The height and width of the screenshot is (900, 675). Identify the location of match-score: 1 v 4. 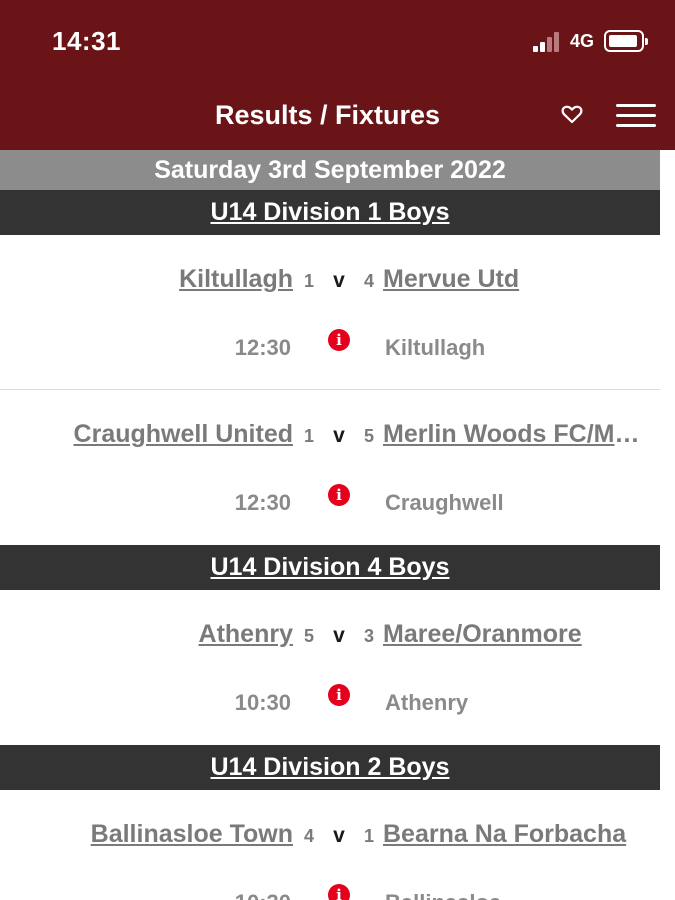
(339, 281).